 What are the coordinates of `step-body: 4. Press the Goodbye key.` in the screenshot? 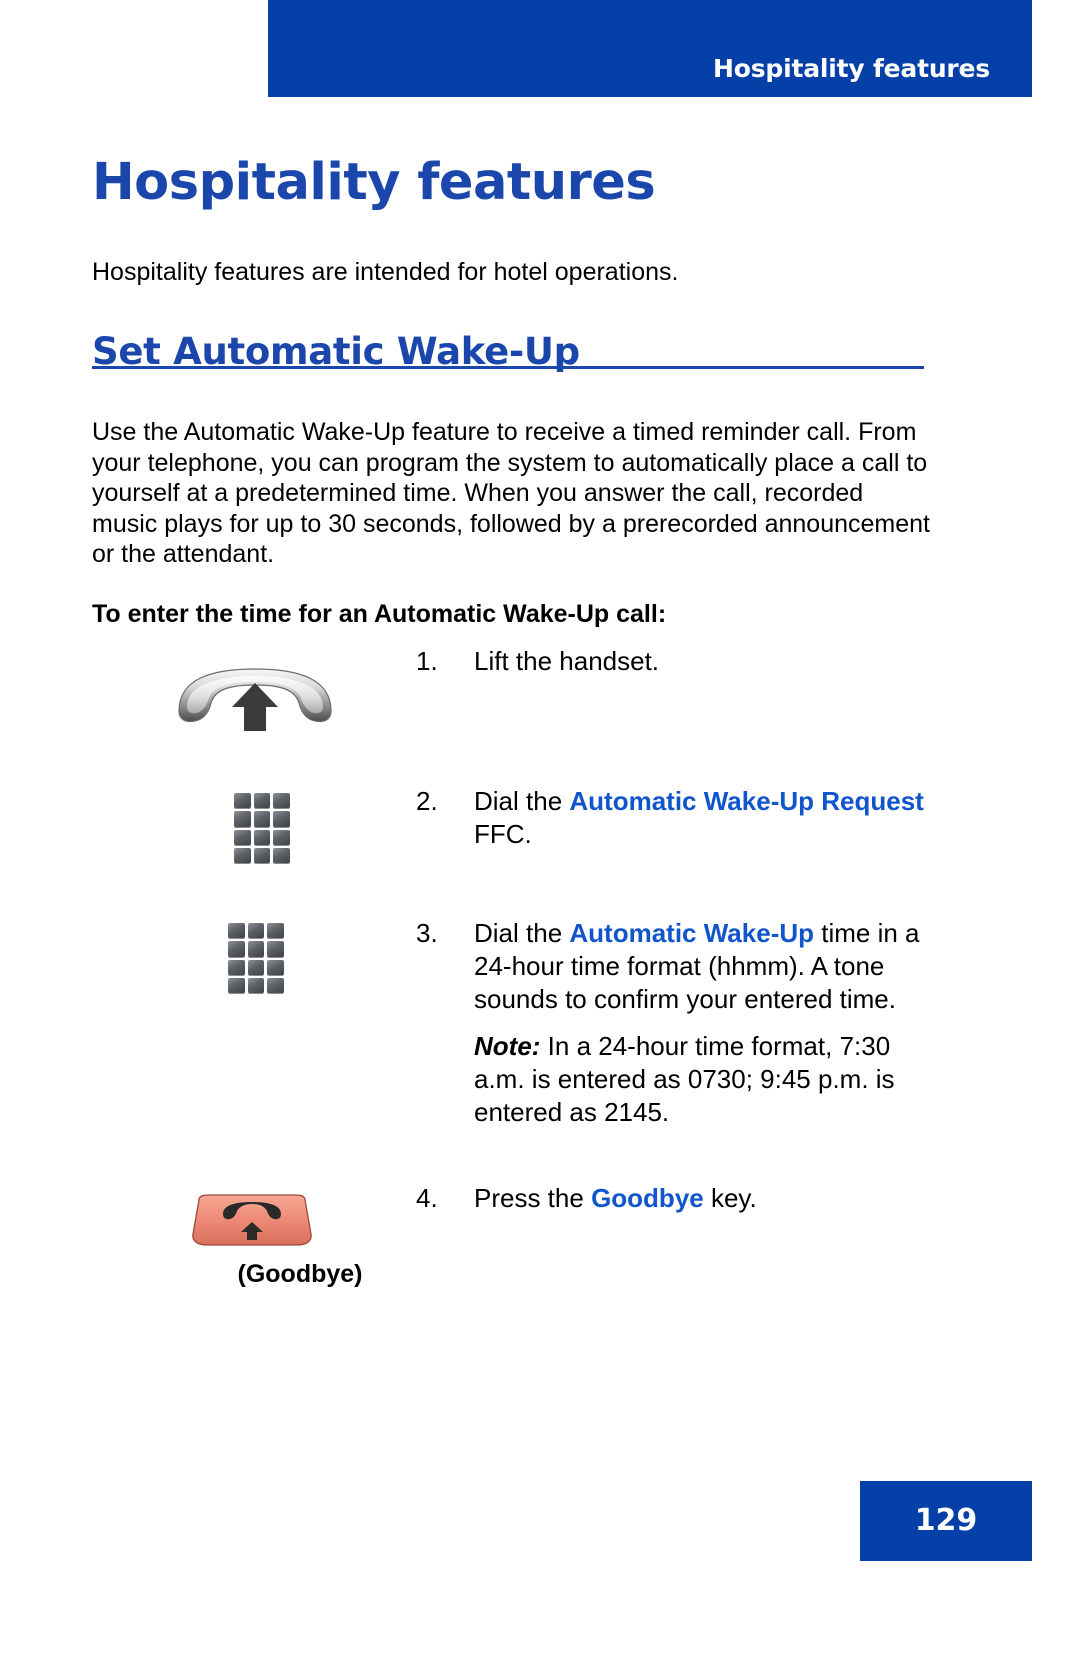 It's located at (681, 1198).